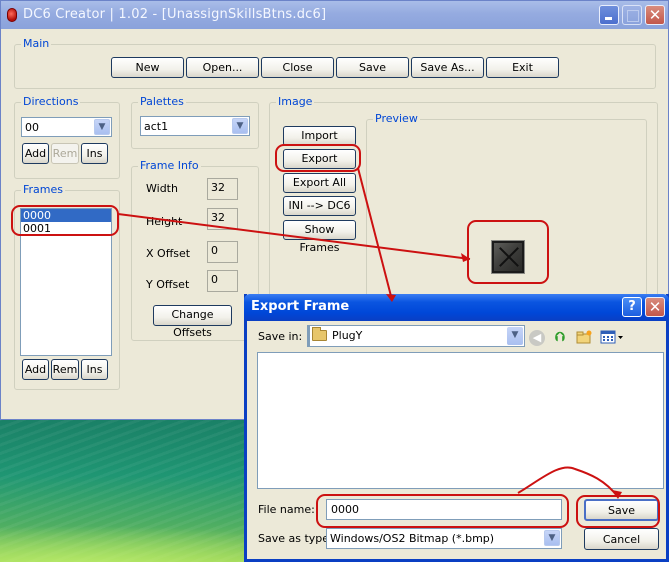 This screenshot has width=669, height=562. I want to click on frame-list-item: 0001, so click(66, 228).